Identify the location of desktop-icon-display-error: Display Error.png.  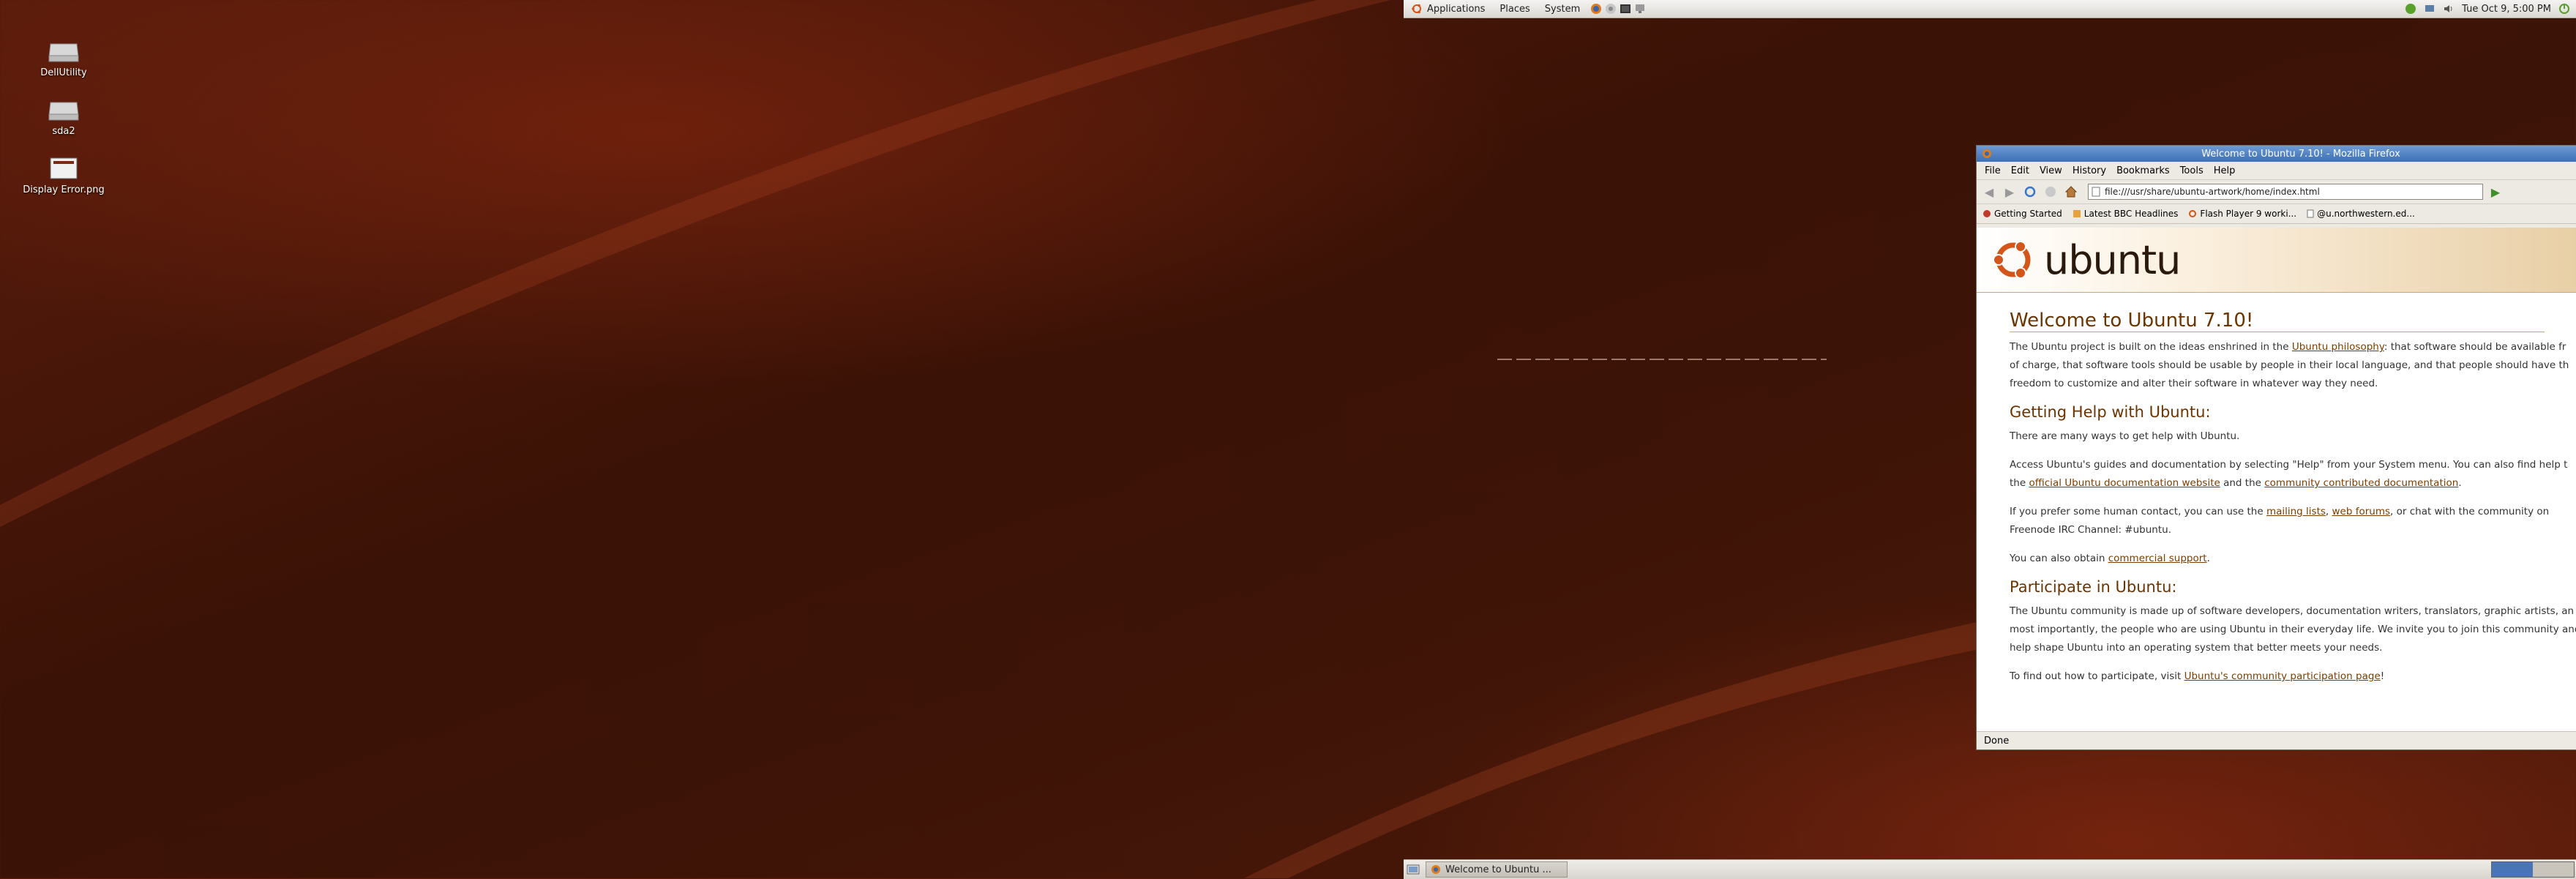
(64, 175).